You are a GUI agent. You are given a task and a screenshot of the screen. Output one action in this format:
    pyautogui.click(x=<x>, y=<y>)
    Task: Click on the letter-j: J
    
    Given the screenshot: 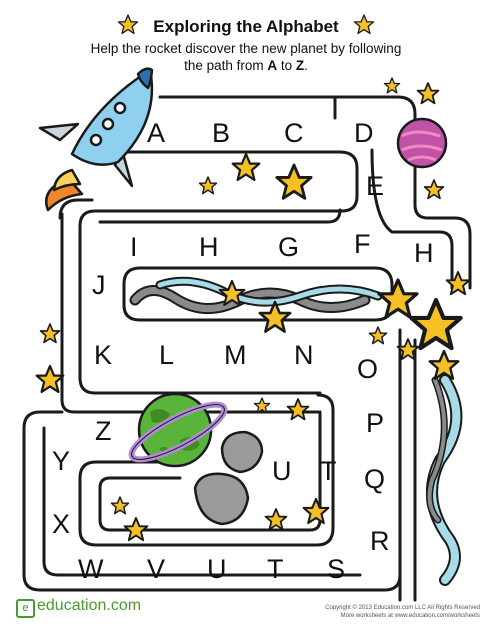 What is the action you would take?
    pyautogui.click(x=99, y=285)
    